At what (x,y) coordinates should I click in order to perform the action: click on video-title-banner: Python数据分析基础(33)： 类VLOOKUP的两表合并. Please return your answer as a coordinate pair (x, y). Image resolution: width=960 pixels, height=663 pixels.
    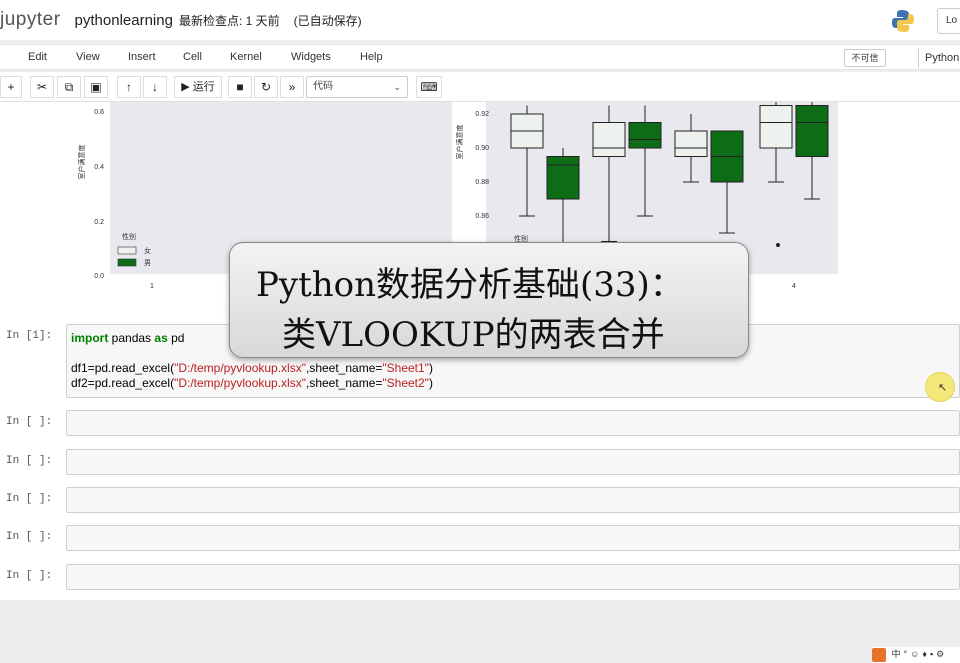
    Looking at the image, I should click on (489, 300).